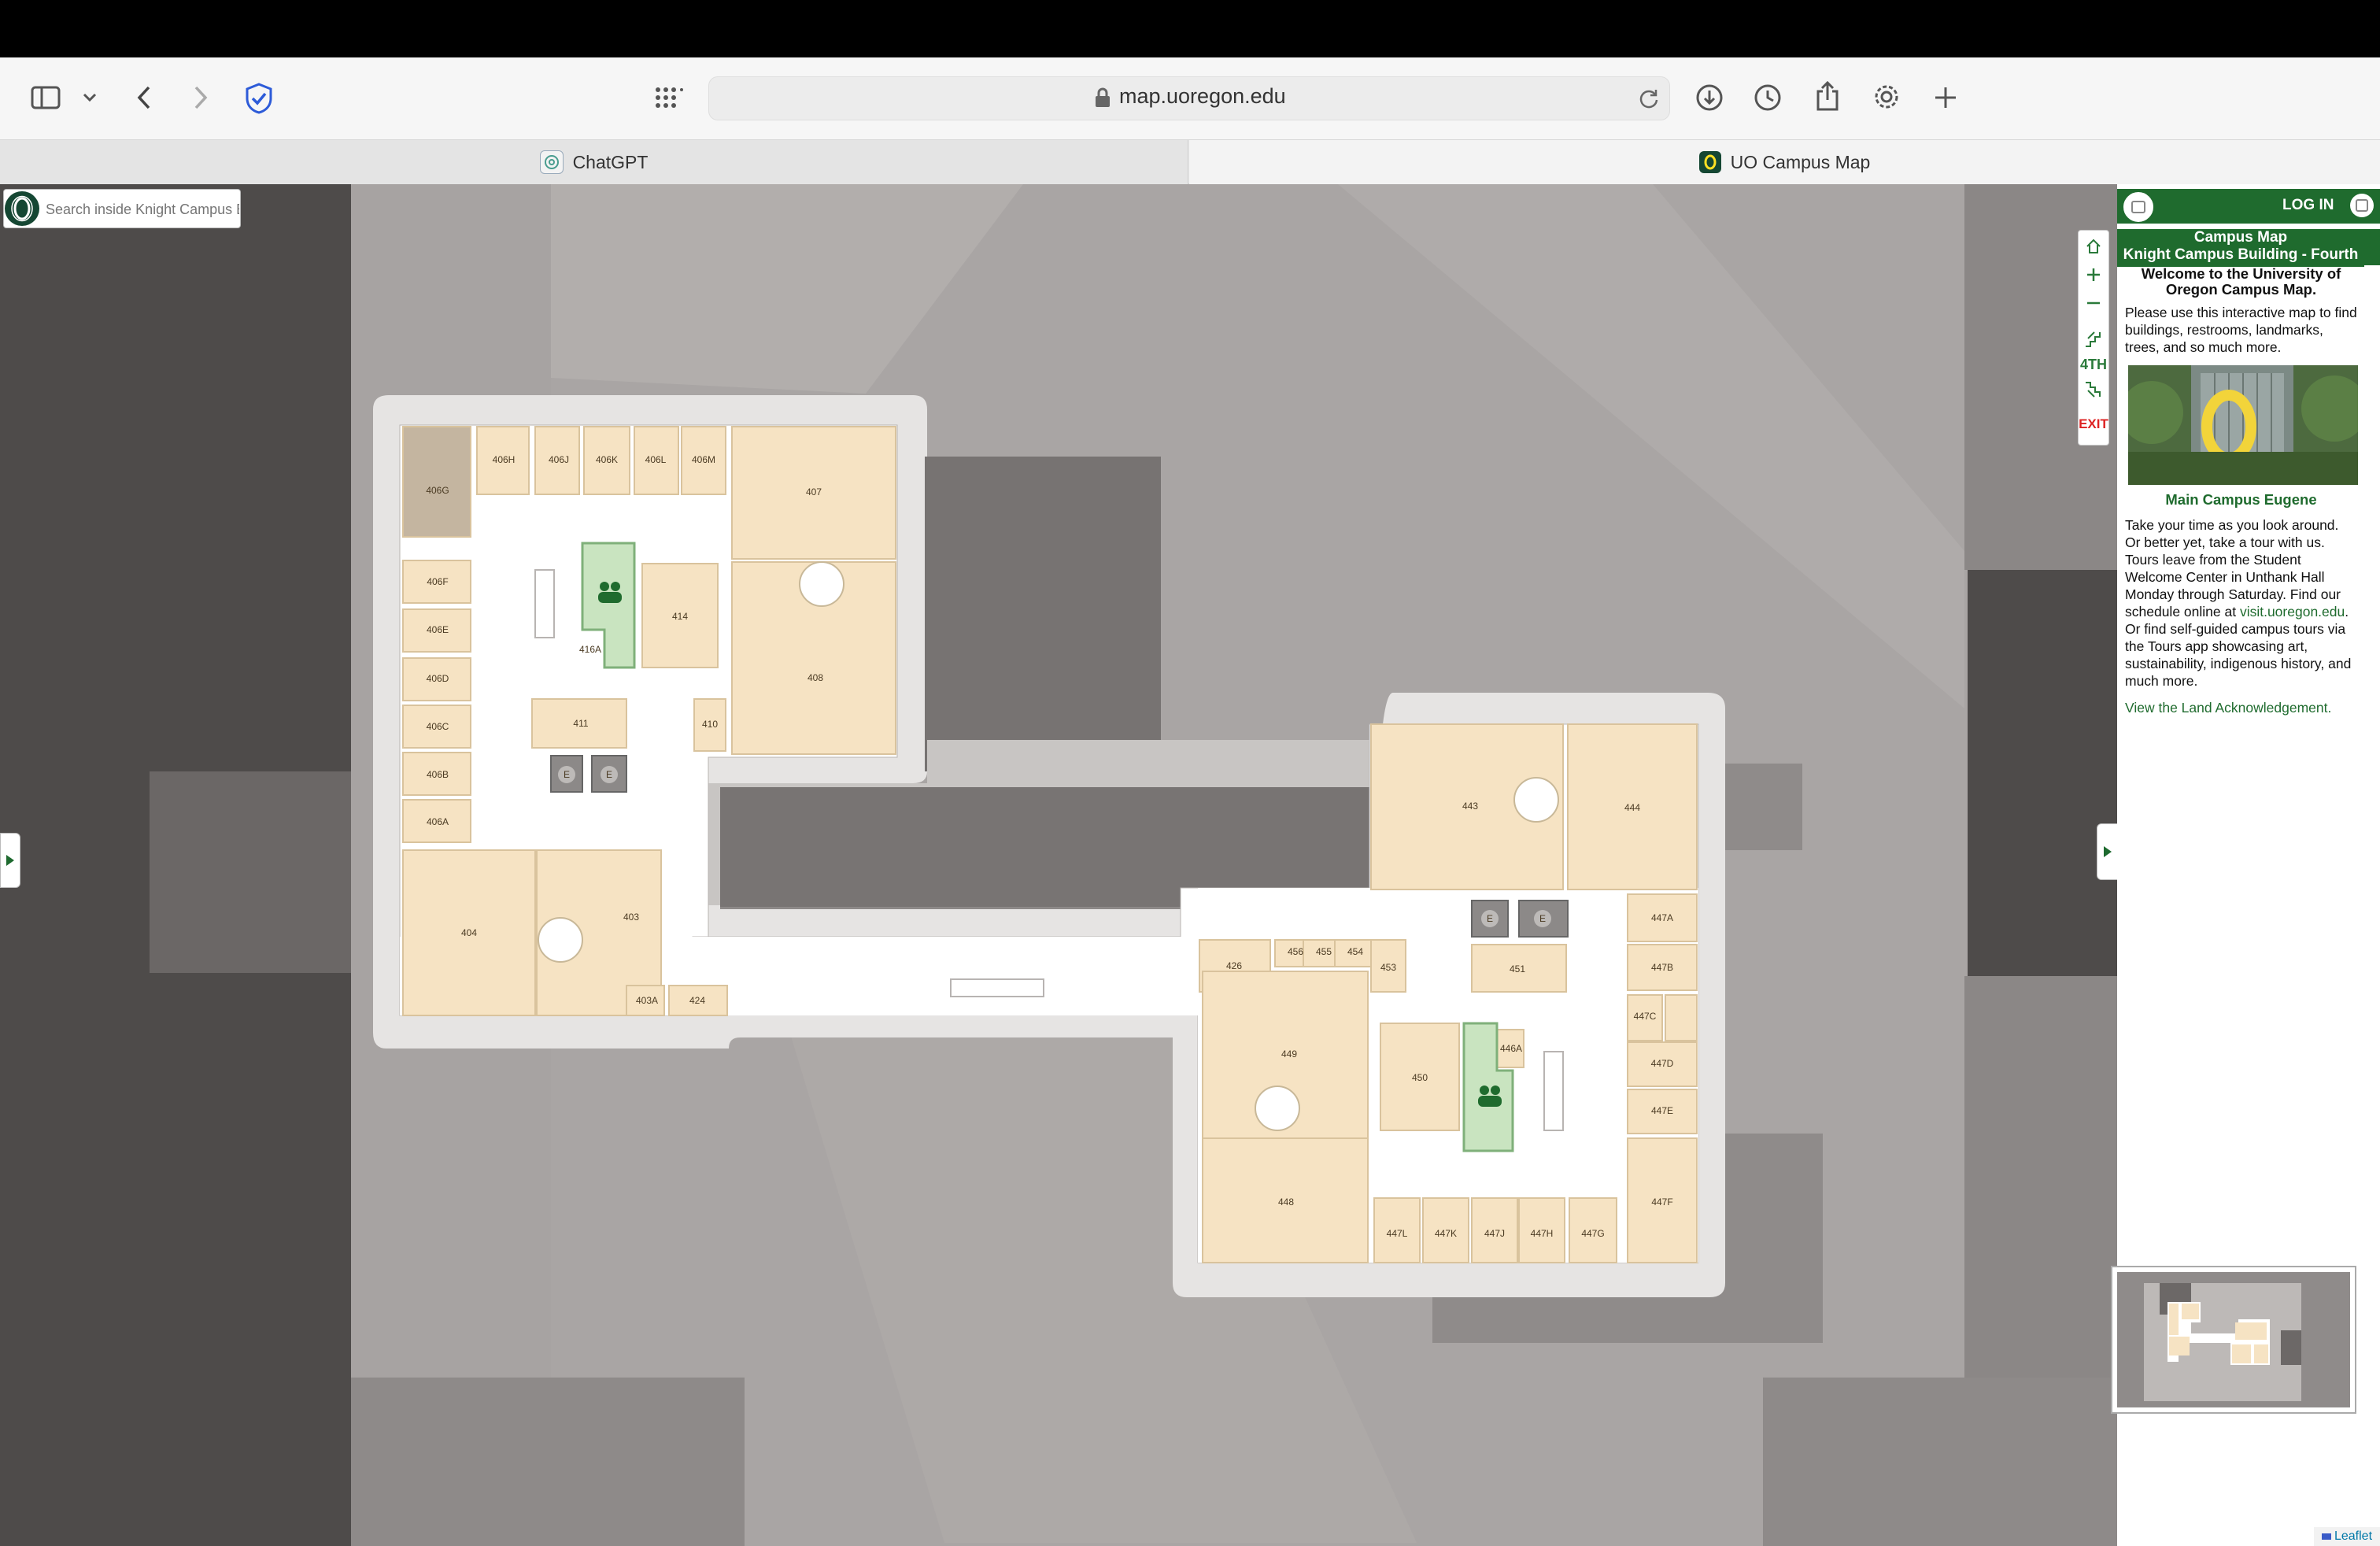  Describe the element at coordinates (2093, 303) in the screenshot. I see `zoom-out-icon` at that location.